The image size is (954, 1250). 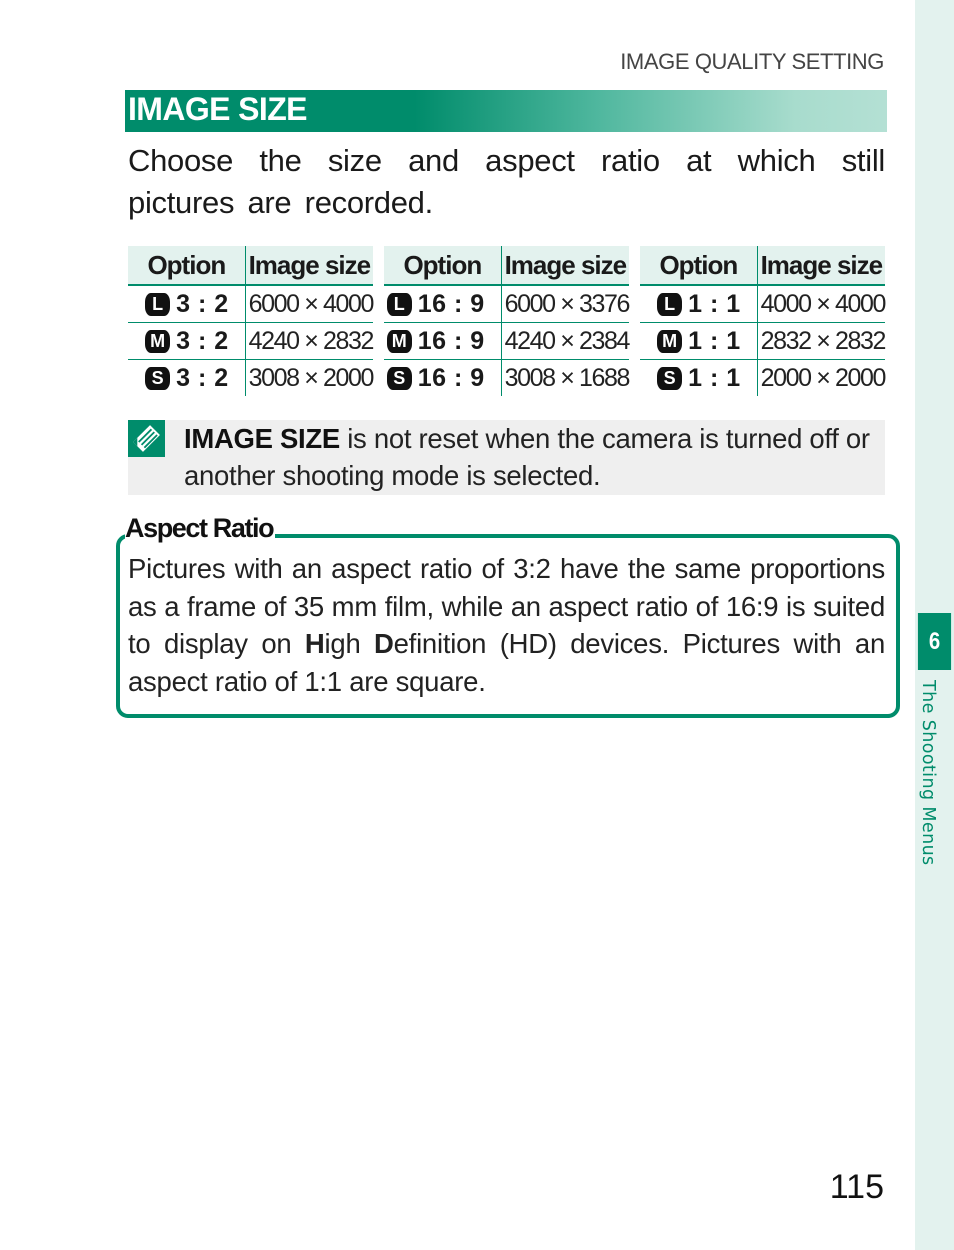 What do you see at coordinates (565, 377) in the screenshot?
I see `image-size-cell: 3008 × 1688` at bounding box center [565, 377].